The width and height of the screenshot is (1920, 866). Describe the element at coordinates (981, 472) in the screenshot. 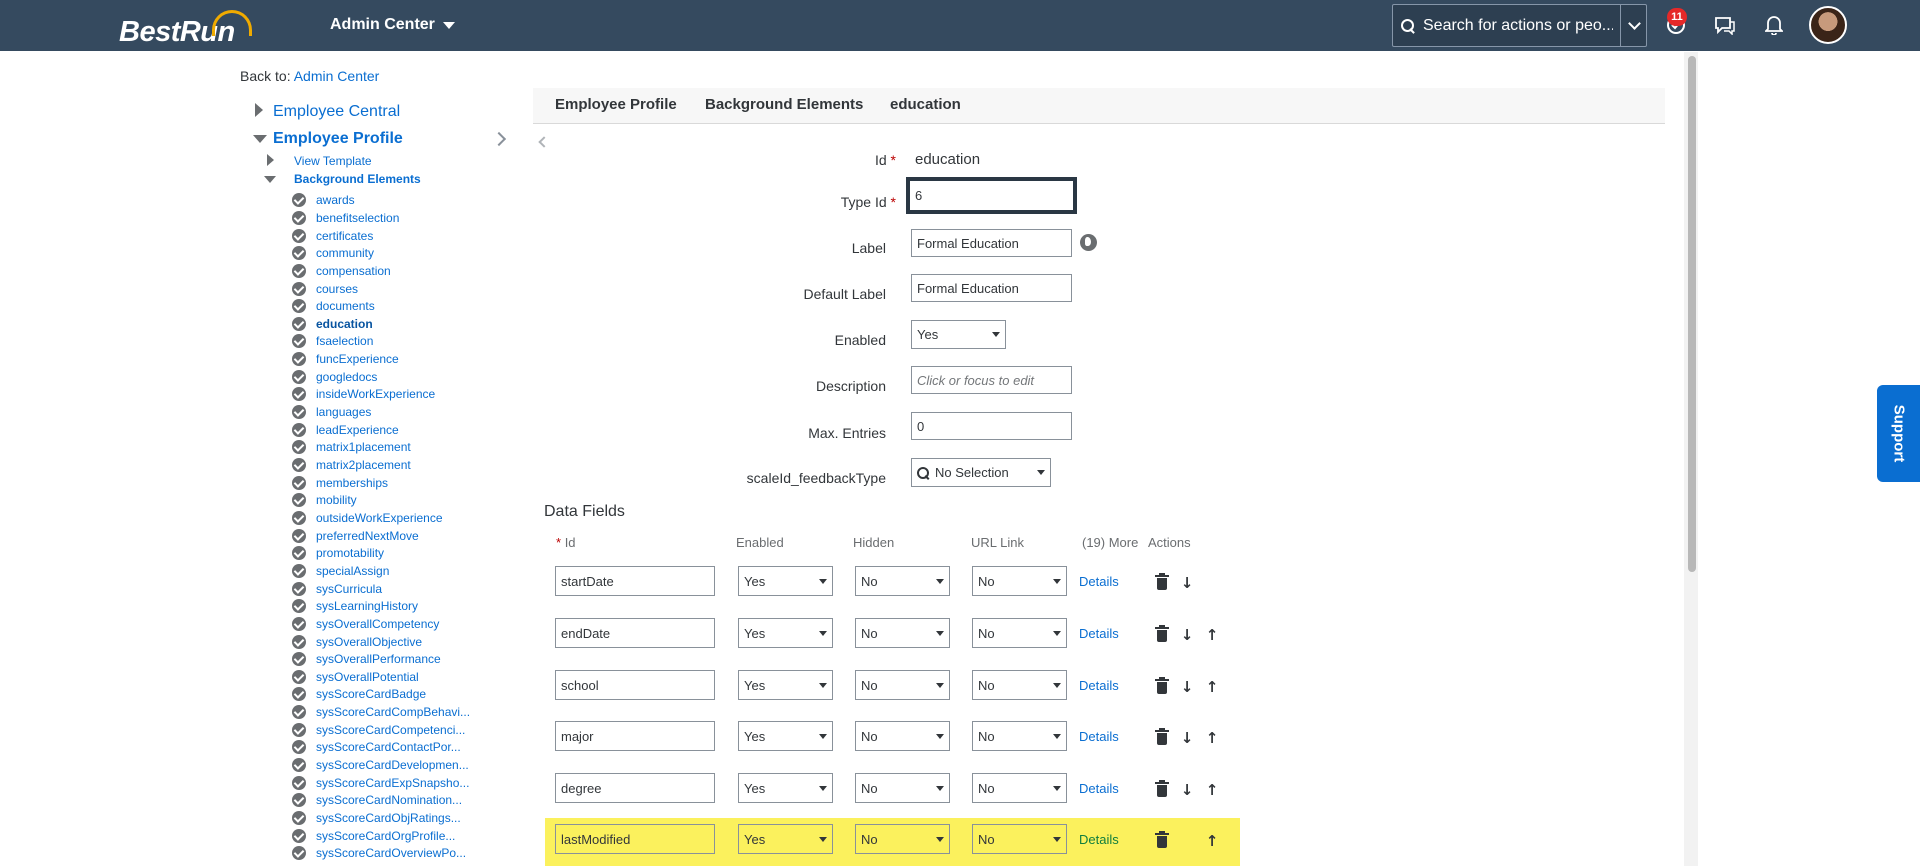

I see `scale-id-select: No Selection` at that location.